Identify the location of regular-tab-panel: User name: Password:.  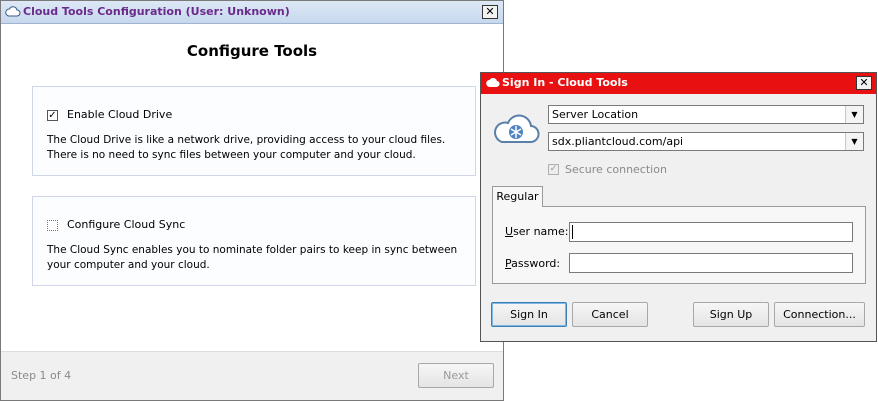
(679, 245).